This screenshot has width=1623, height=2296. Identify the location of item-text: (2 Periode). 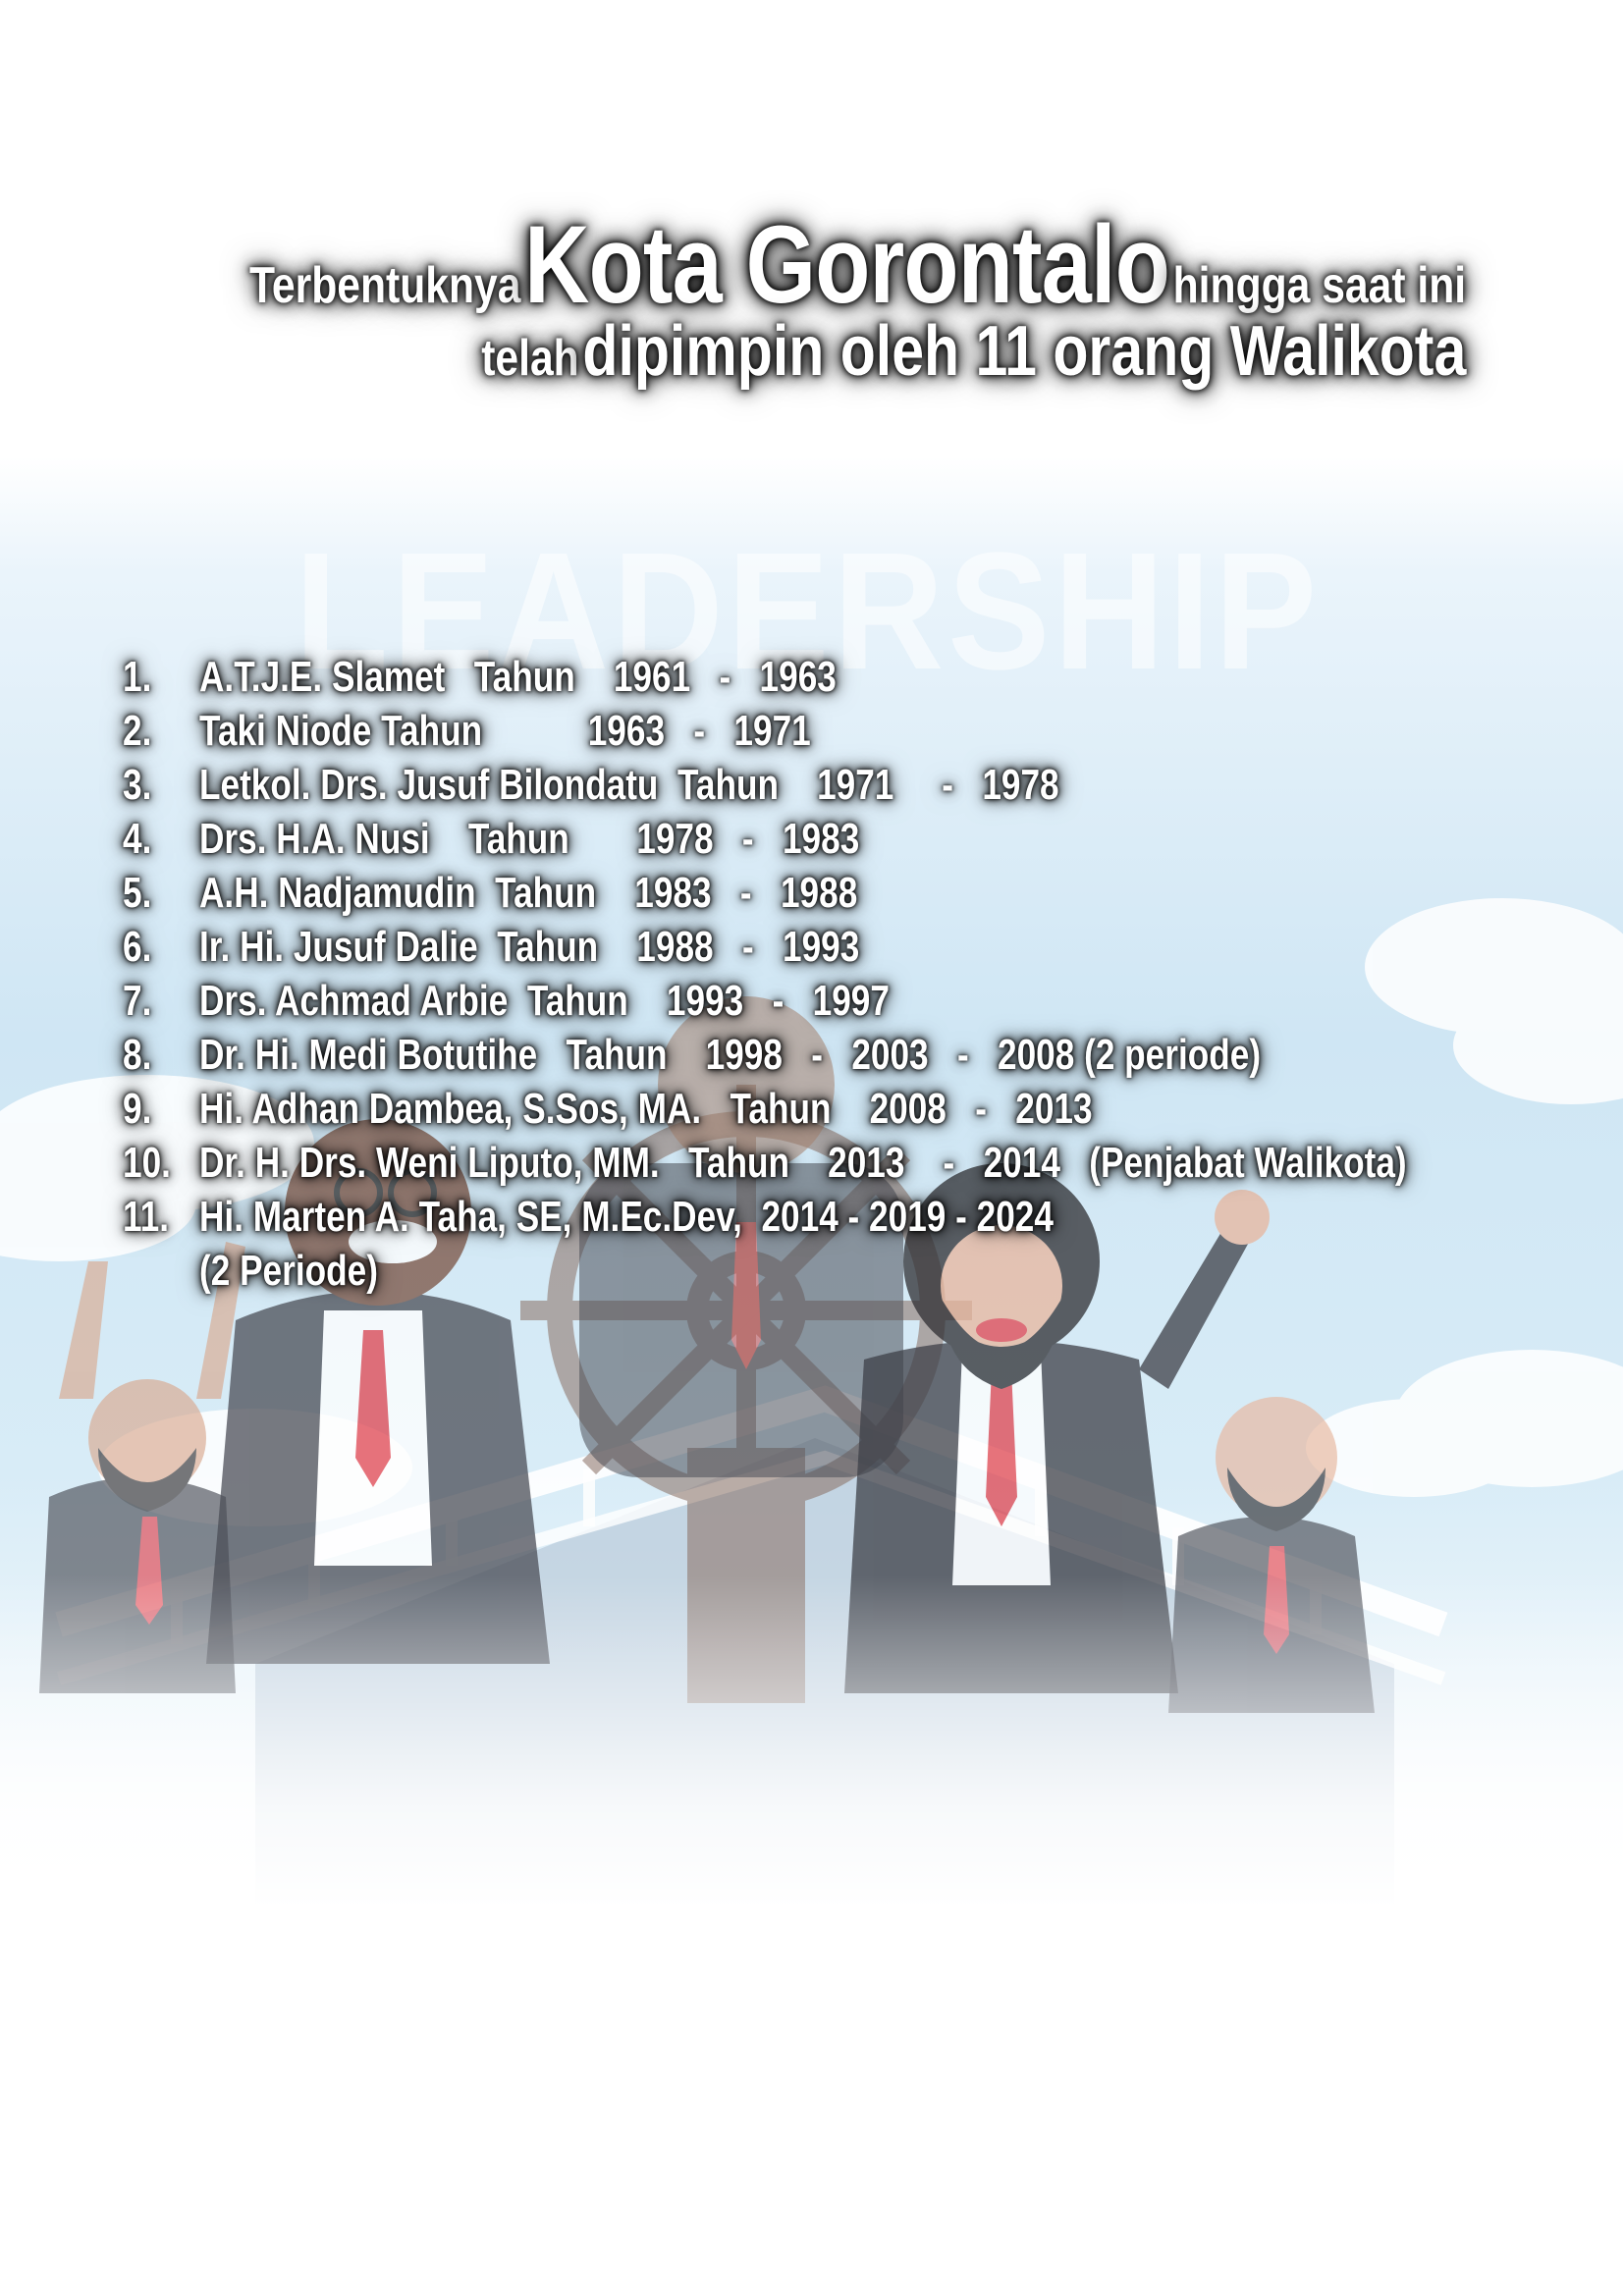
(288, 1271).